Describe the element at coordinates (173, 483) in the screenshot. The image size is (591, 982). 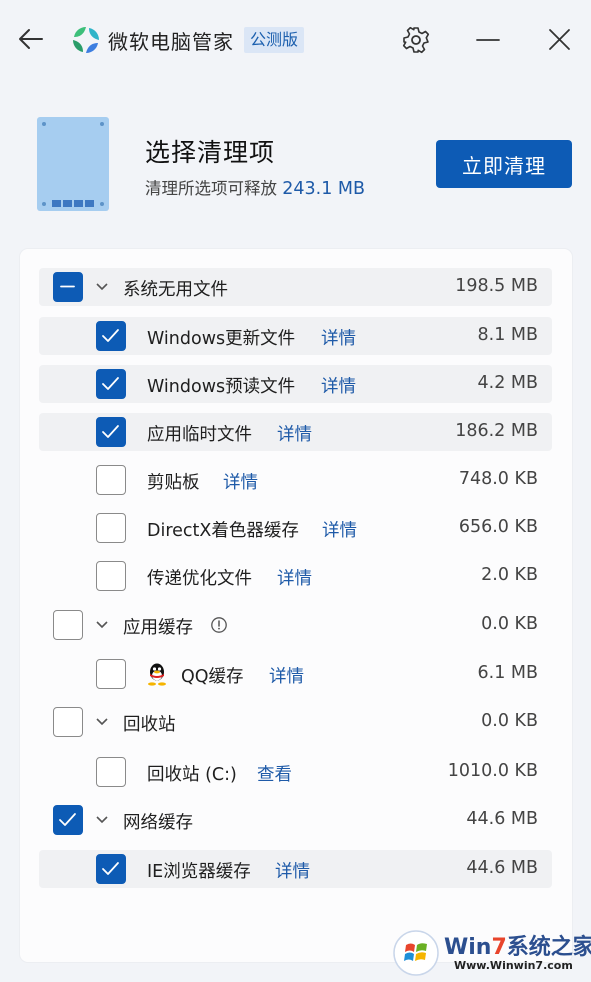
I see `row-label: 剪贴板` at that location.